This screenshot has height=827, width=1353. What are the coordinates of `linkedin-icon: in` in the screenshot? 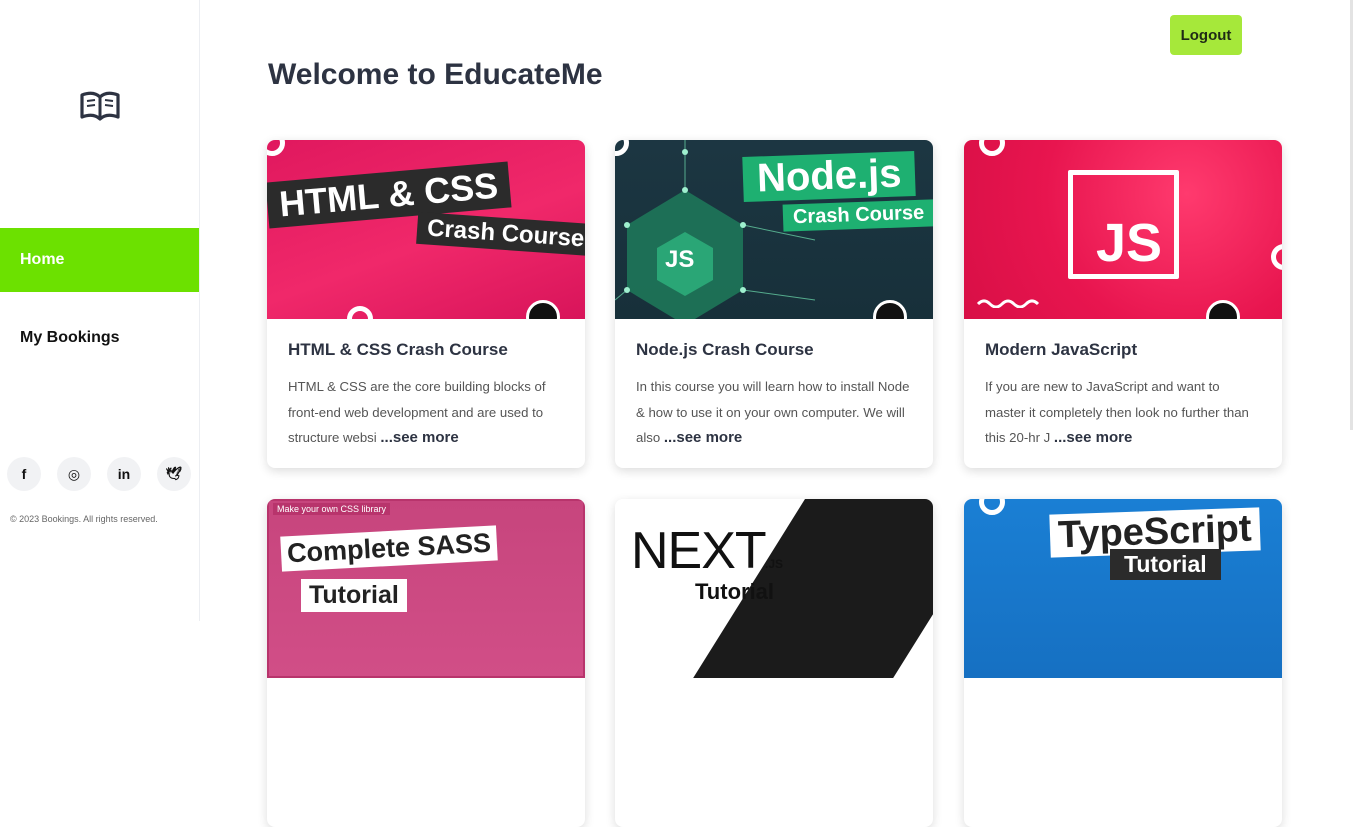 It's located at (124, 474).